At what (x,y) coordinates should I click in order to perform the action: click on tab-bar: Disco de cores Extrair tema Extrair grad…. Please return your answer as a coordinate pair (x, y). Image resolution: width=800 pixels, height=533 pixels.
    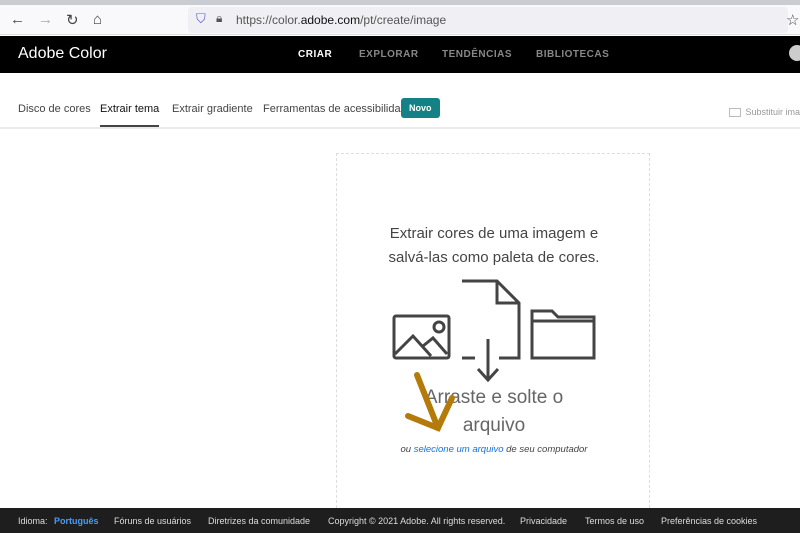
    Looking at the image, I should click on (400, 113).